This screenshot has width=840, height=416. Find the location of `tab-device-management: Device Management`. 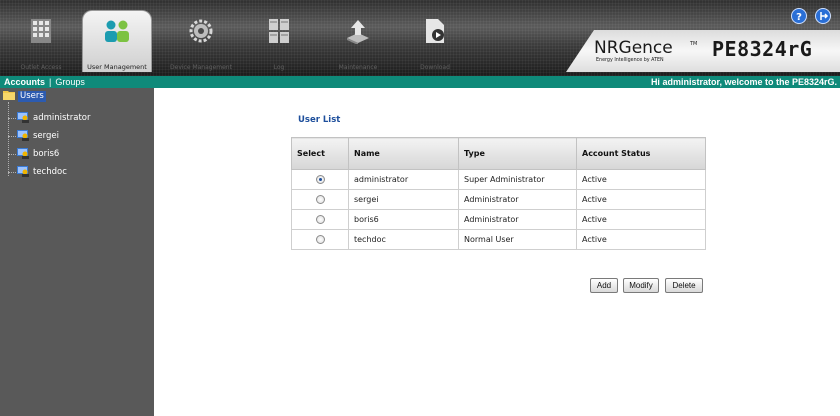

tab-device-management: Device Management is located at coordinates (201, 41).